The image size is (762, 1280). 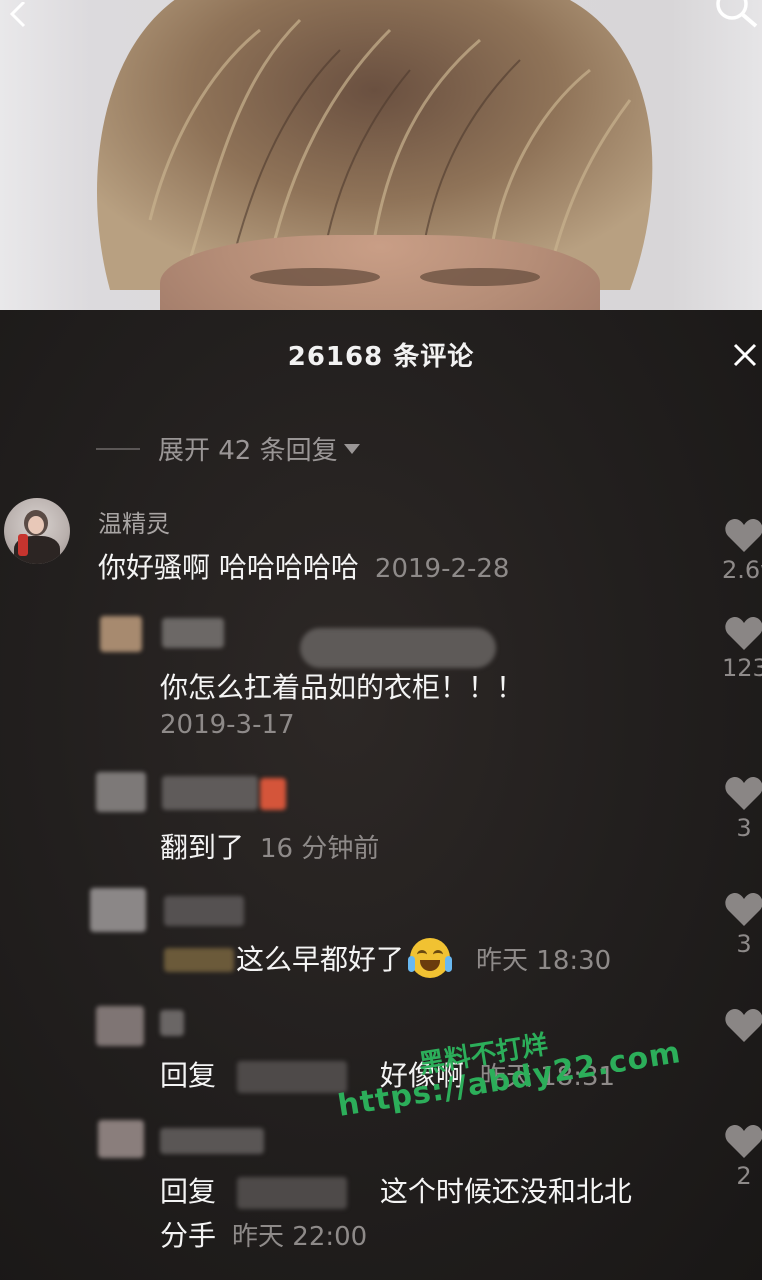 I want to click on like-button, so click(x=742, y=1026).